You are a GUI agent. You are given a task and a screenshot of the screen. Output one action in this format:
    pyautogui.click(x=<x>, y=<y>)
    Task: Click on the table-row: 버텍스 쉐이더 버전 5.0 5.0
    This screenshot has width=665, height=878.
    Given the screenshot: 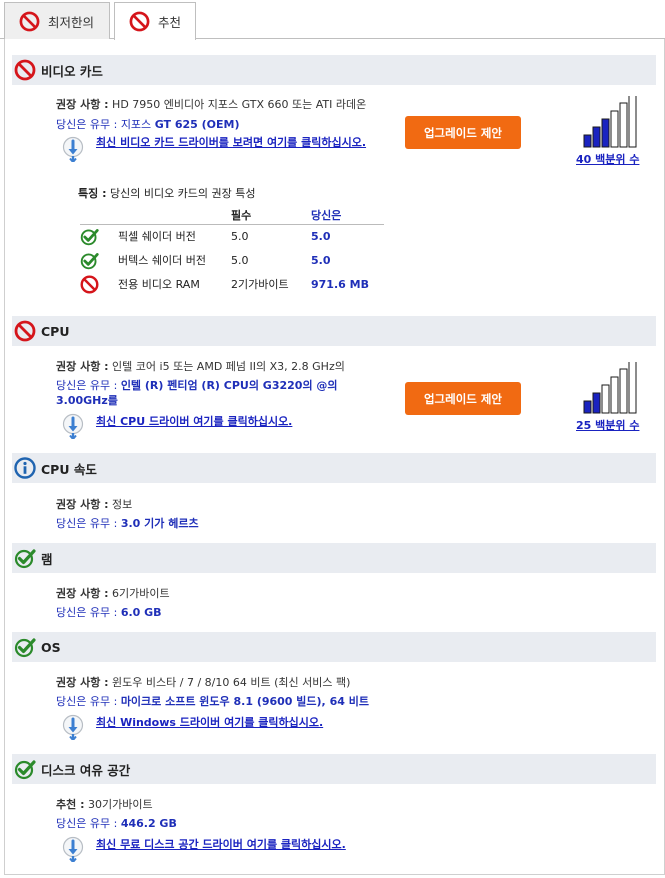 What is the action you would take?
    pyautogui.click(x=232, y=260)
    